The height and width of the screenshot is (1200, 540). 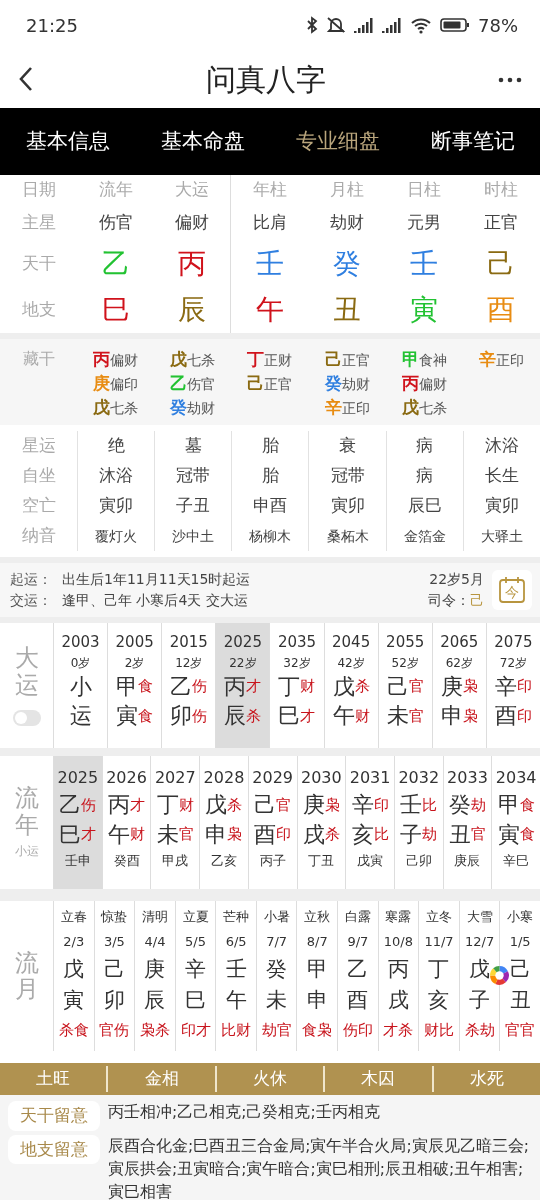 I want to click on ganzhi-char: 癸, so click(x=459, y=805).